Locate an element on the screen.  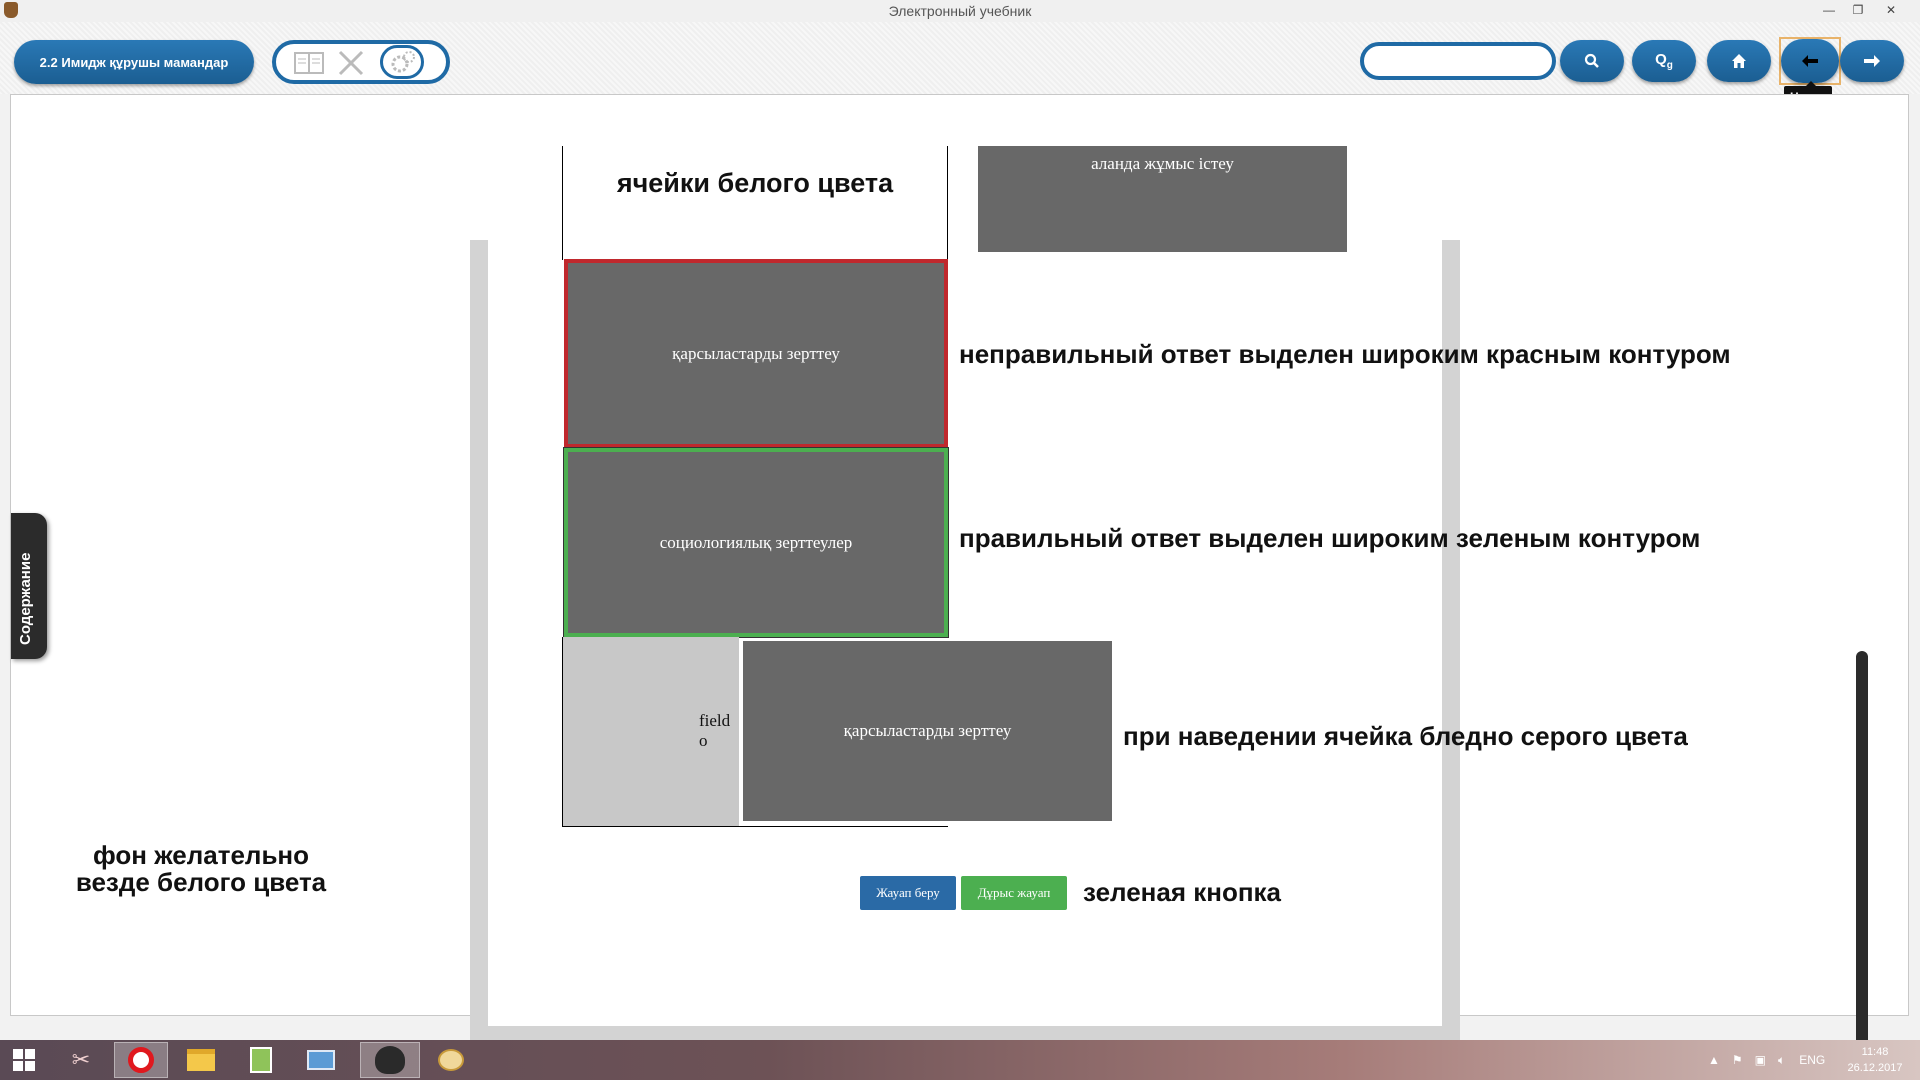
start-button is located at coordinates (24, 1060).